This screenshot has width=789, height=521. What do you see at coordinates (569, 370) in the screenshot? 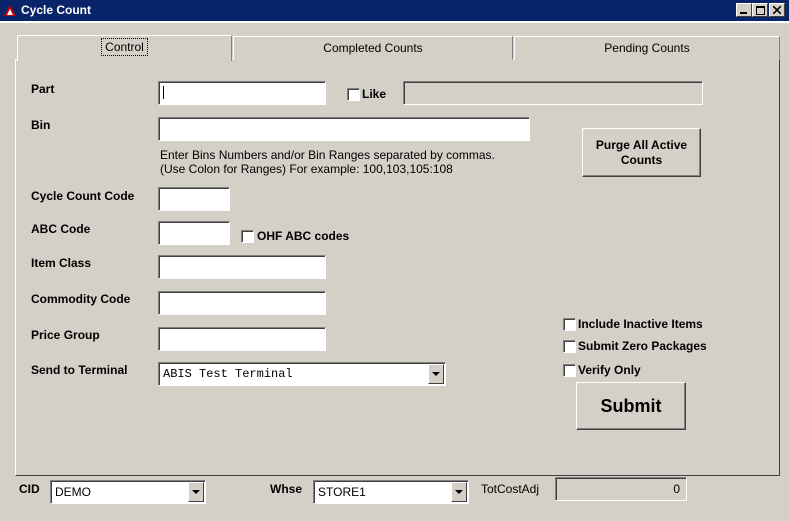
I see `verify-only-checkbox` at bounding box center [569, 370].